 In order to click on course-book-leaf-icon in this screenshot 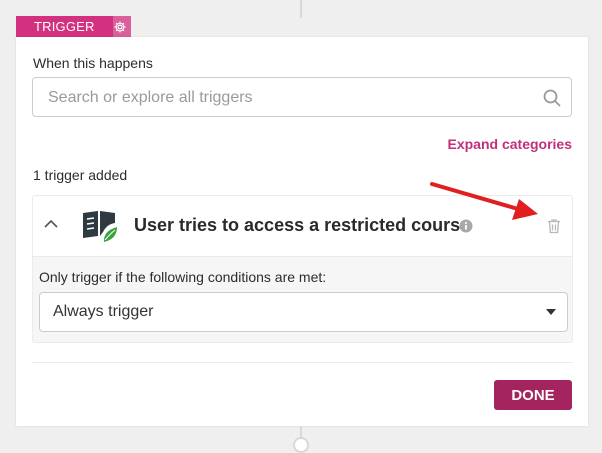, I will do `click(100, 226)`.